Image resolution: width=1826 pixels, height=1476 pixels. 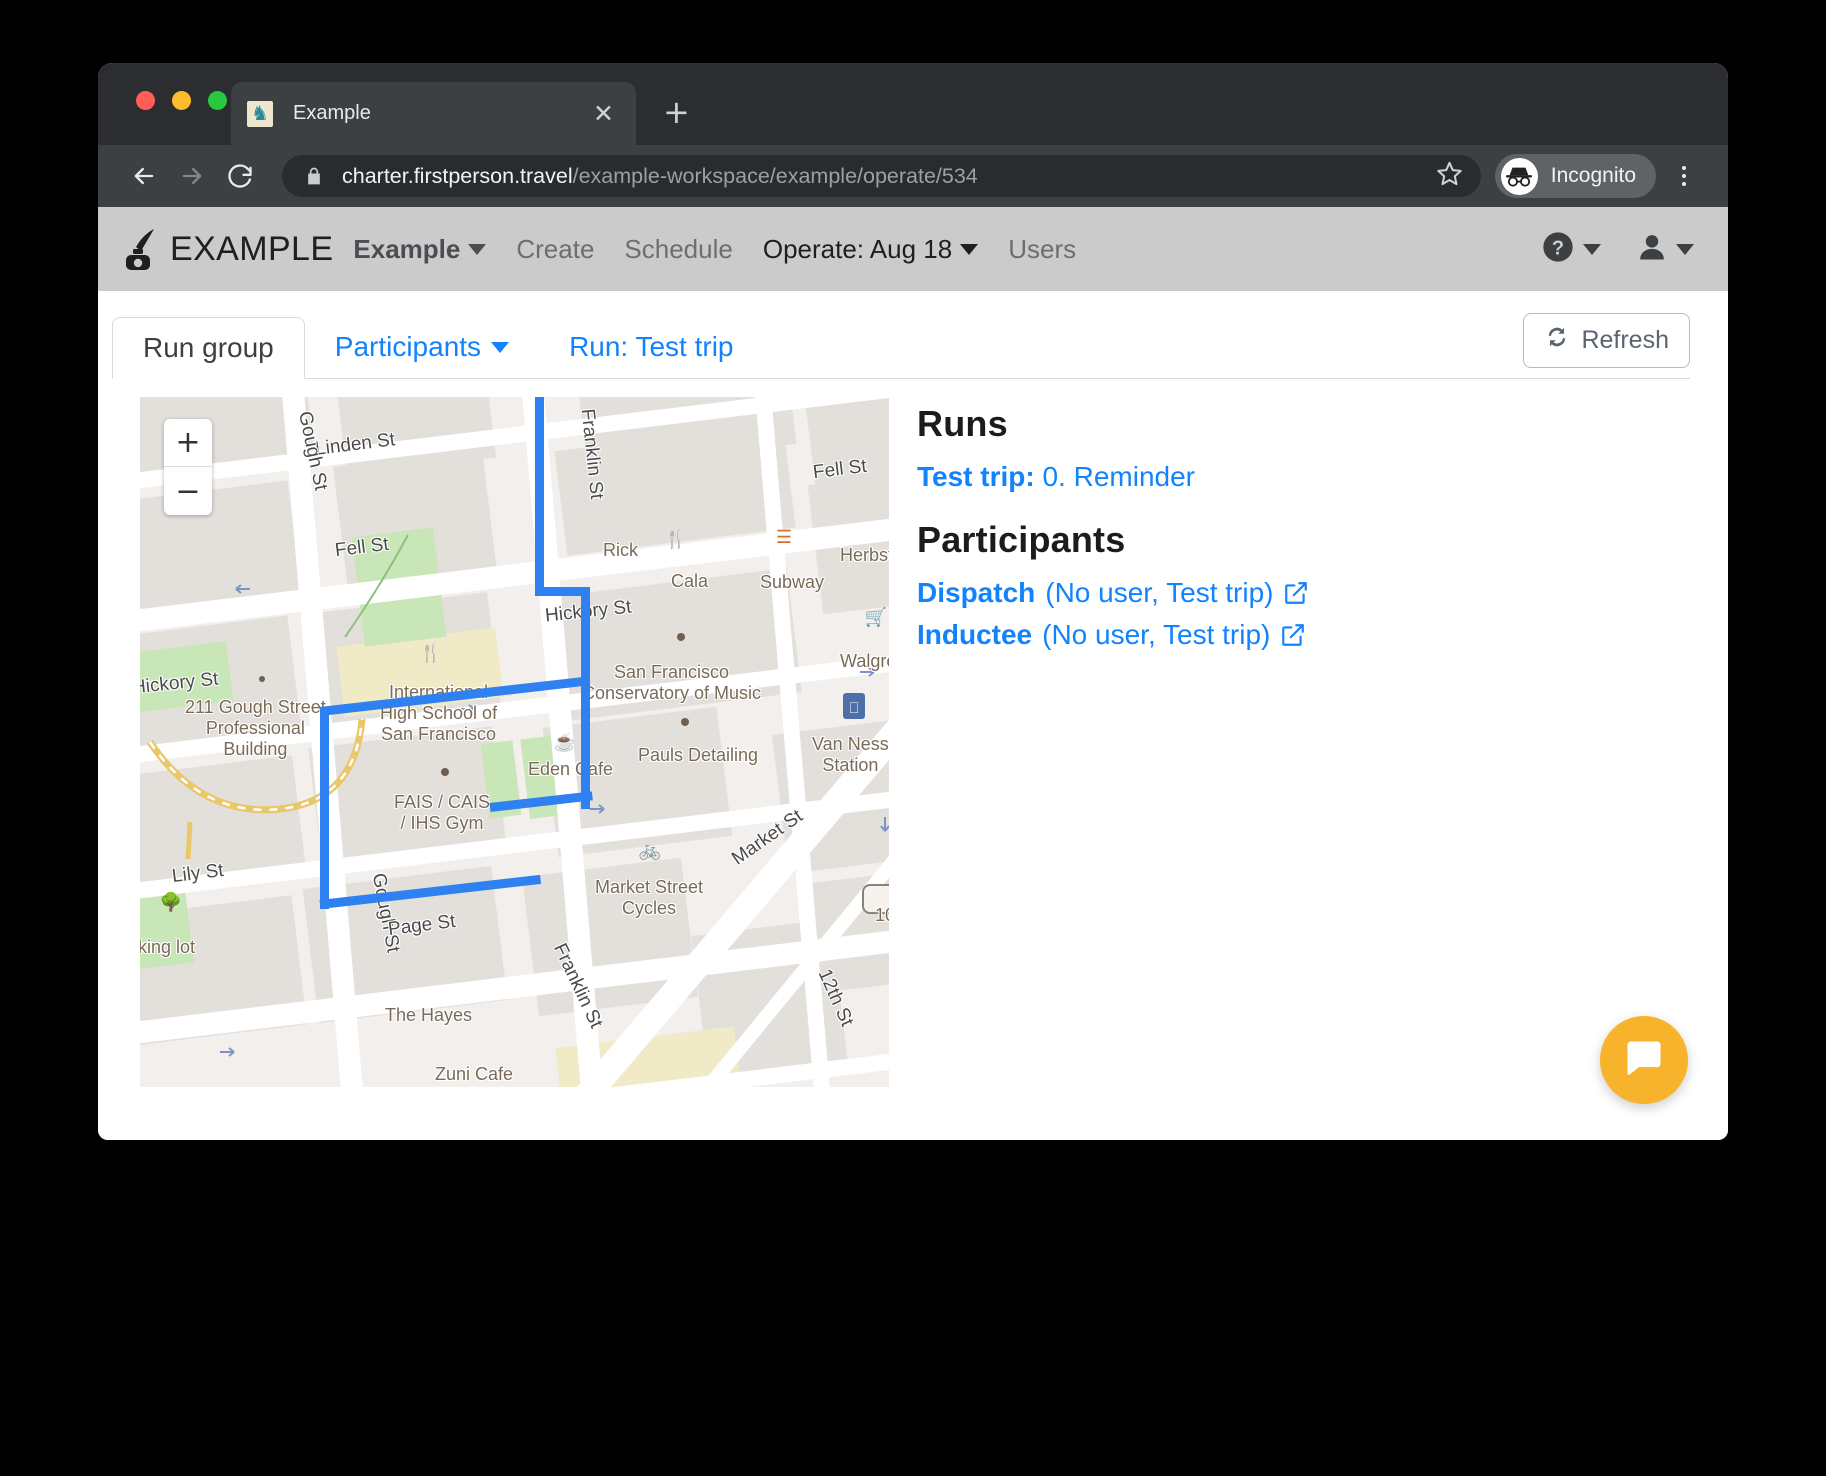 I want to click on tab-run-group: Run group, so click(x=208, y=348).